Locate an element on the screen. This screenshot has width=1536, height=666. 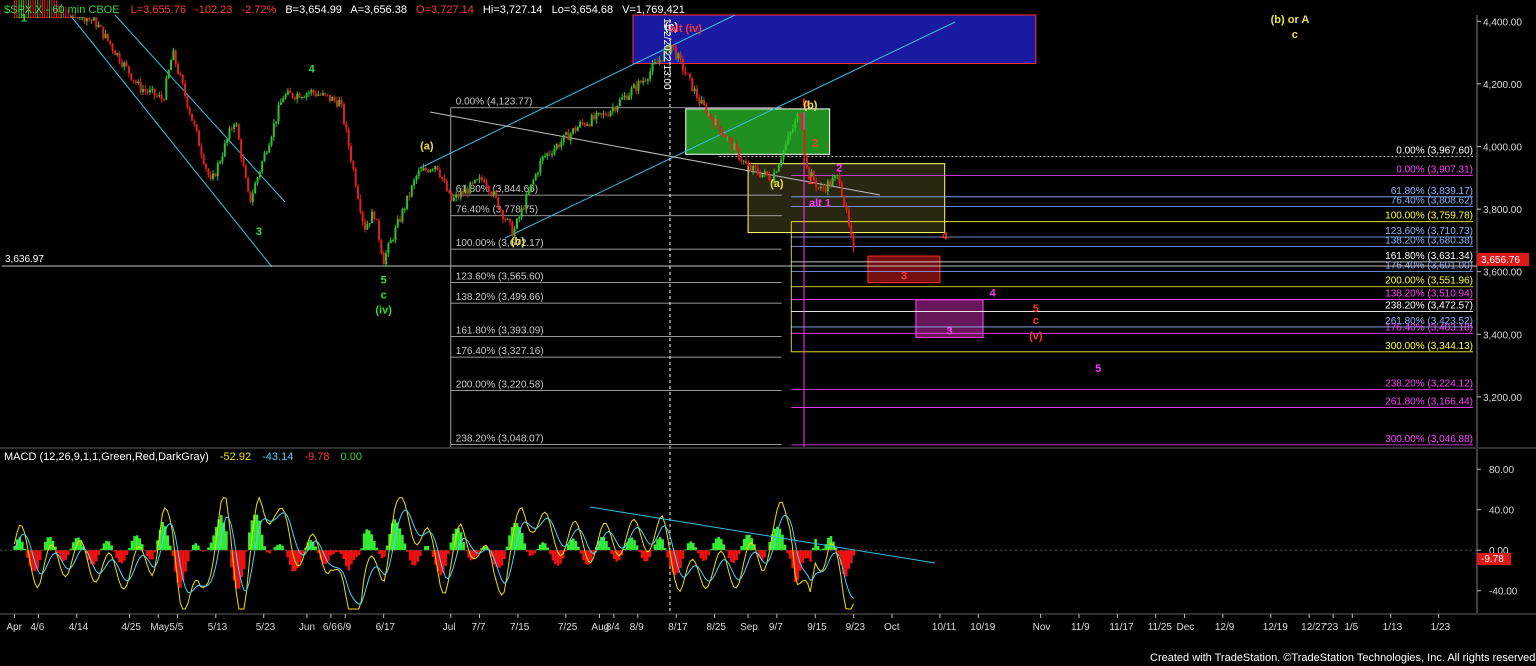
fib-label: 238.20% (3,048.07) is located at coordinates (500, 438).